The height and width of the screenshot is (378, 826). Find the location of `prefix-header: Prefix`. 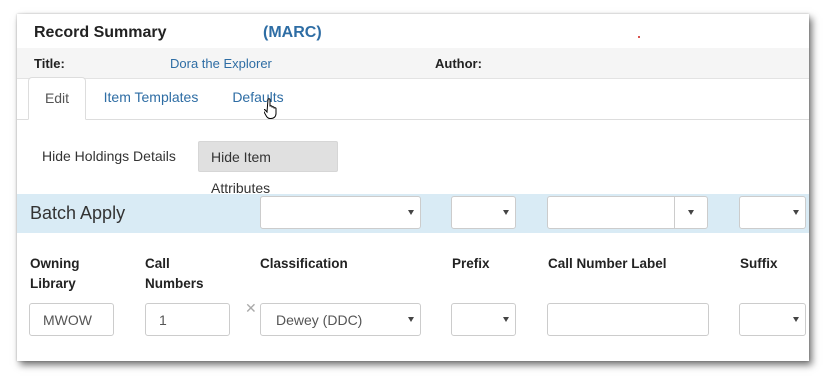

prefix-header: Prefix is located at coordinates (471, 263).